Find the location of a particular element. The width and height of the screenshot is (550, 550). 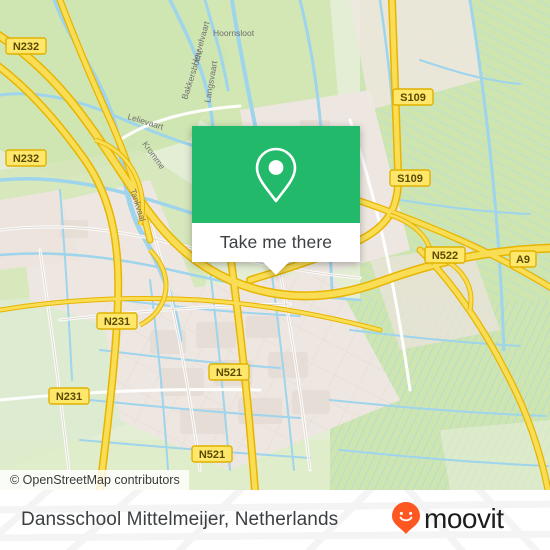

map-pin-icon is located at coordinates (276, 175).